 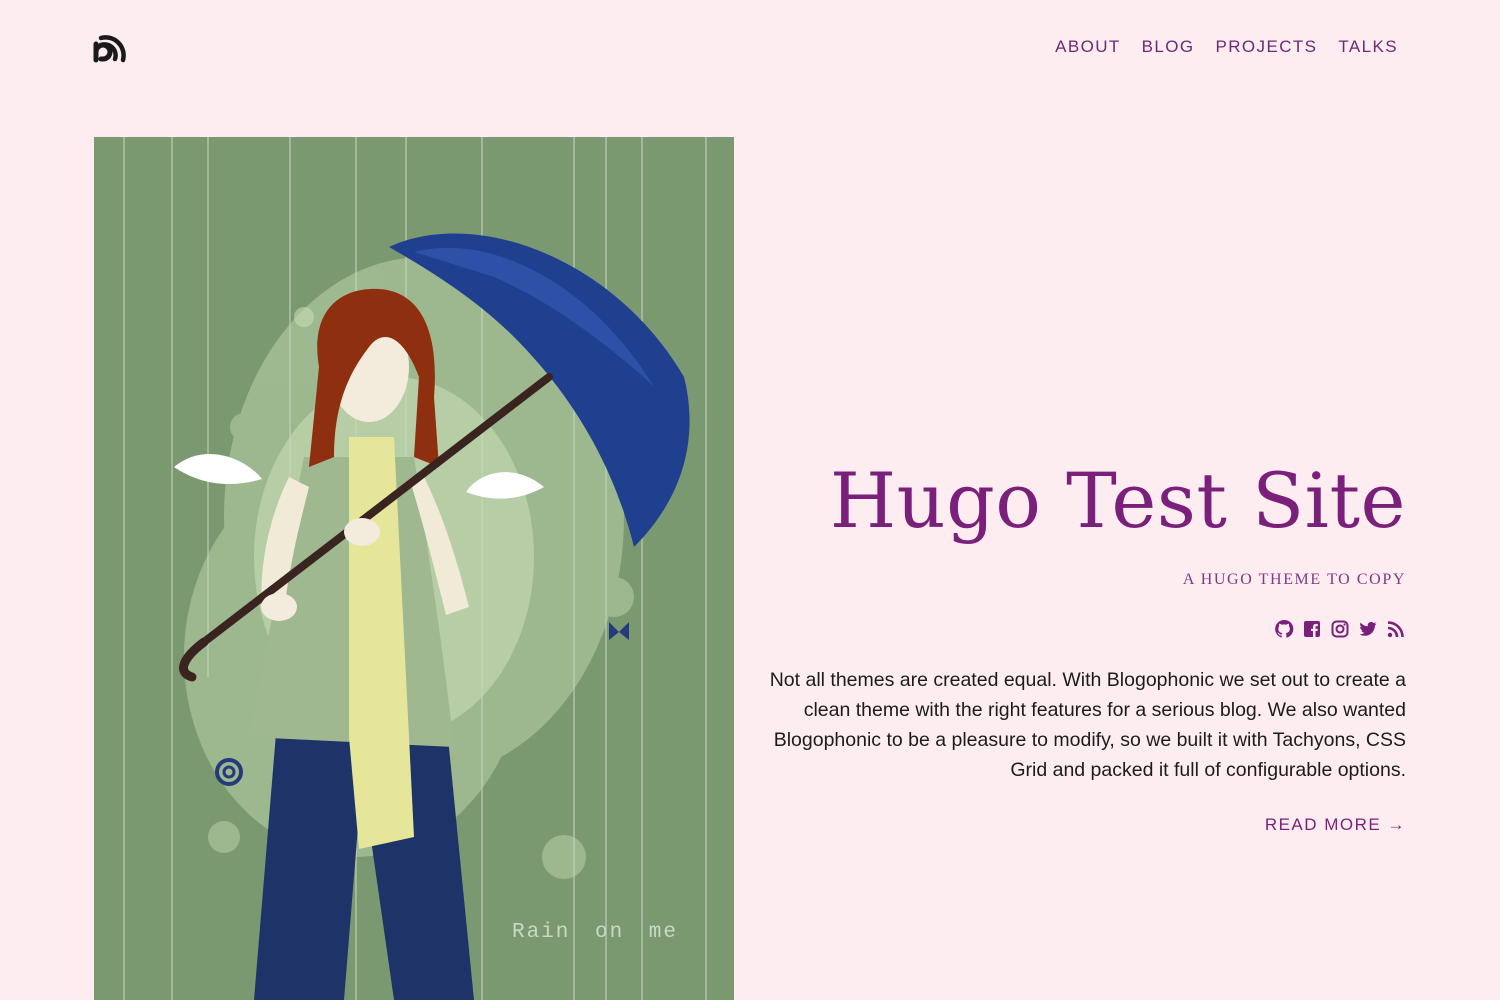 What do you see at coordinates (1267, 47) in the screenshot?
I see `nav-projects: PROJECTS` at bounding box center [1267, 47].